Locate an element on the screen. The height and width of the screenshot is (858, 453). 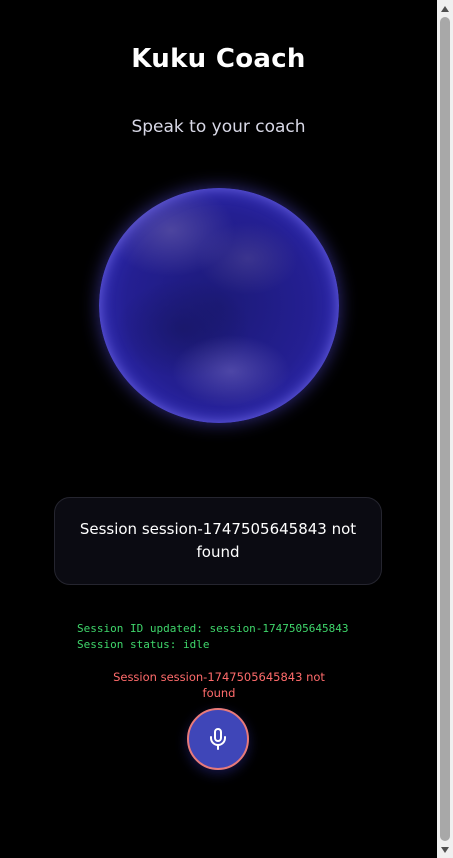
scroll-down-arrow-icon is located at coordinates (445, 849).